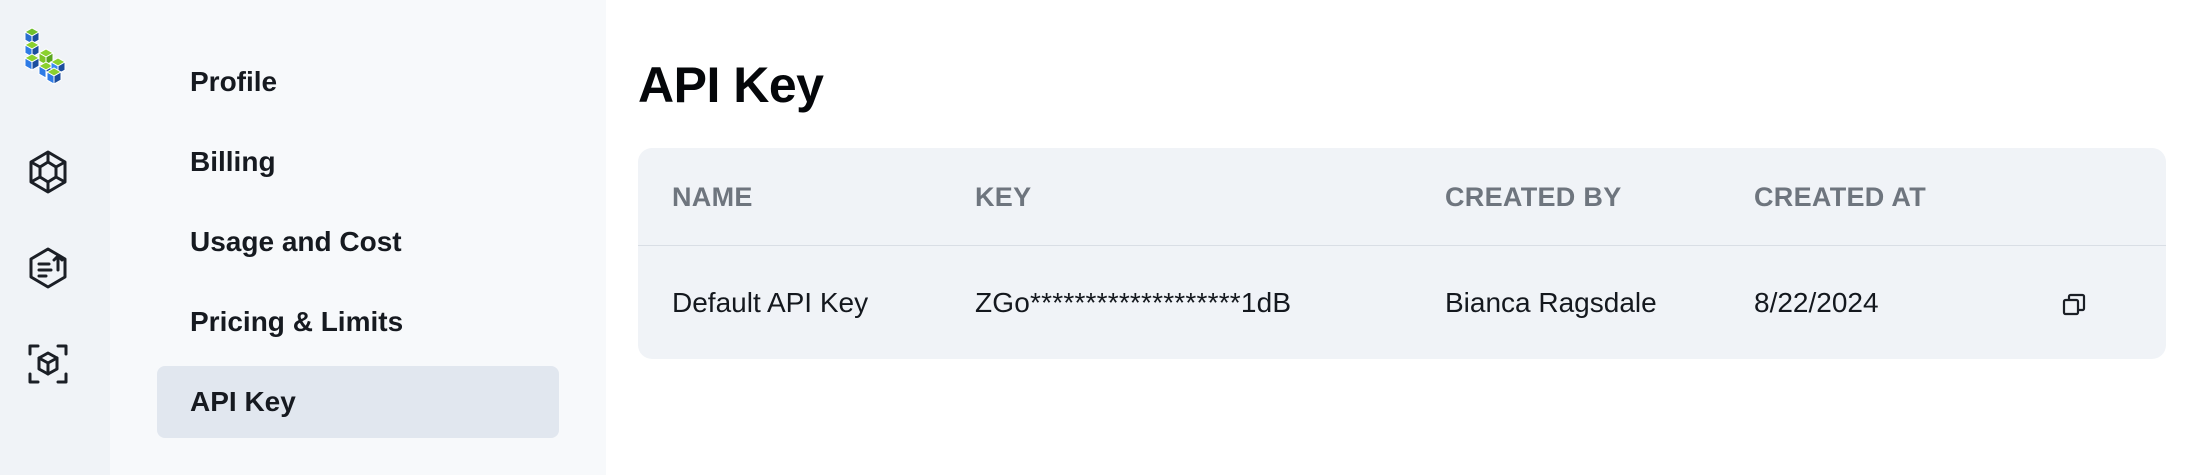 The image size is (2207, 475). What do you see at coordinates (1133, 302) in the screenshot?
I see `api-key-value: ZGo*******************1dB` at bounding box center [1133, 302].